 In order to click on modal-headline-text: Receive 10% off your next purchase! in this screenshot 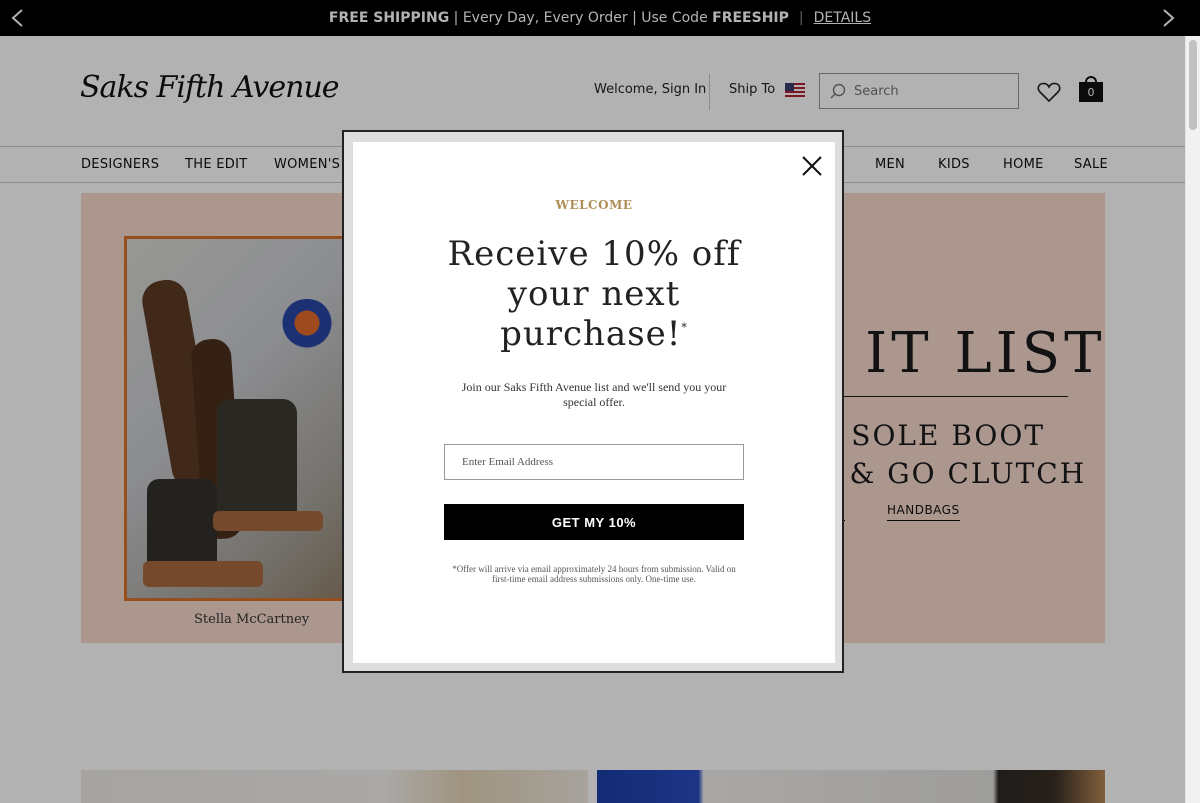, I will do `click(594, 294)`.